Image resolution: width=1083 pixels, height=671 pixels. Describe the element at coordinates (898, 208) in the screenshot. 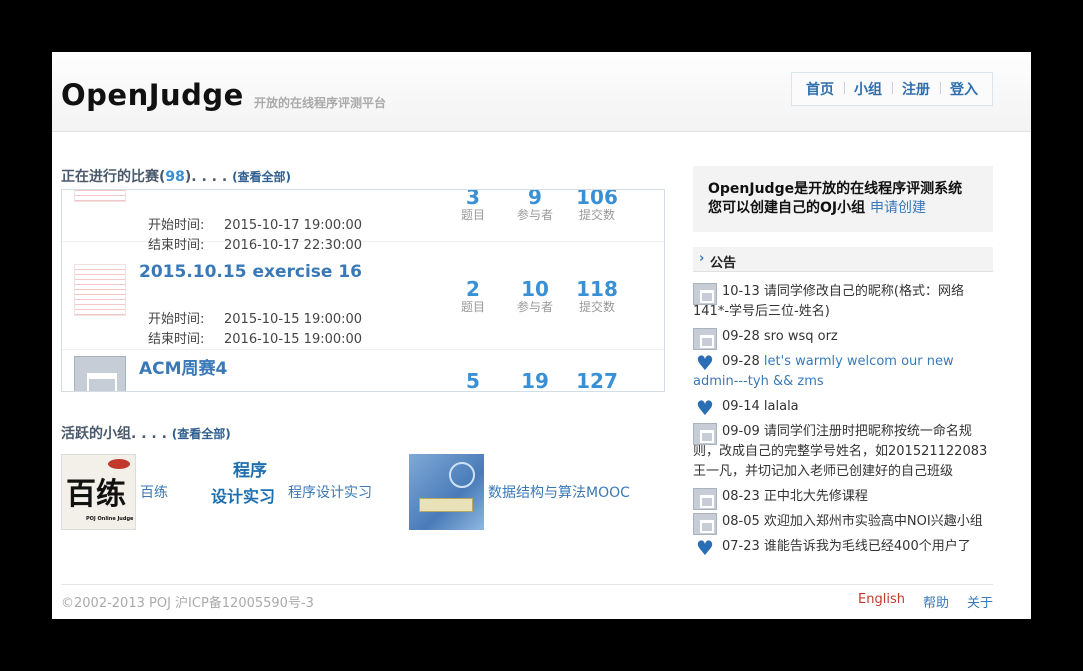

I see `apply-create-link: 申请创建` at that location.